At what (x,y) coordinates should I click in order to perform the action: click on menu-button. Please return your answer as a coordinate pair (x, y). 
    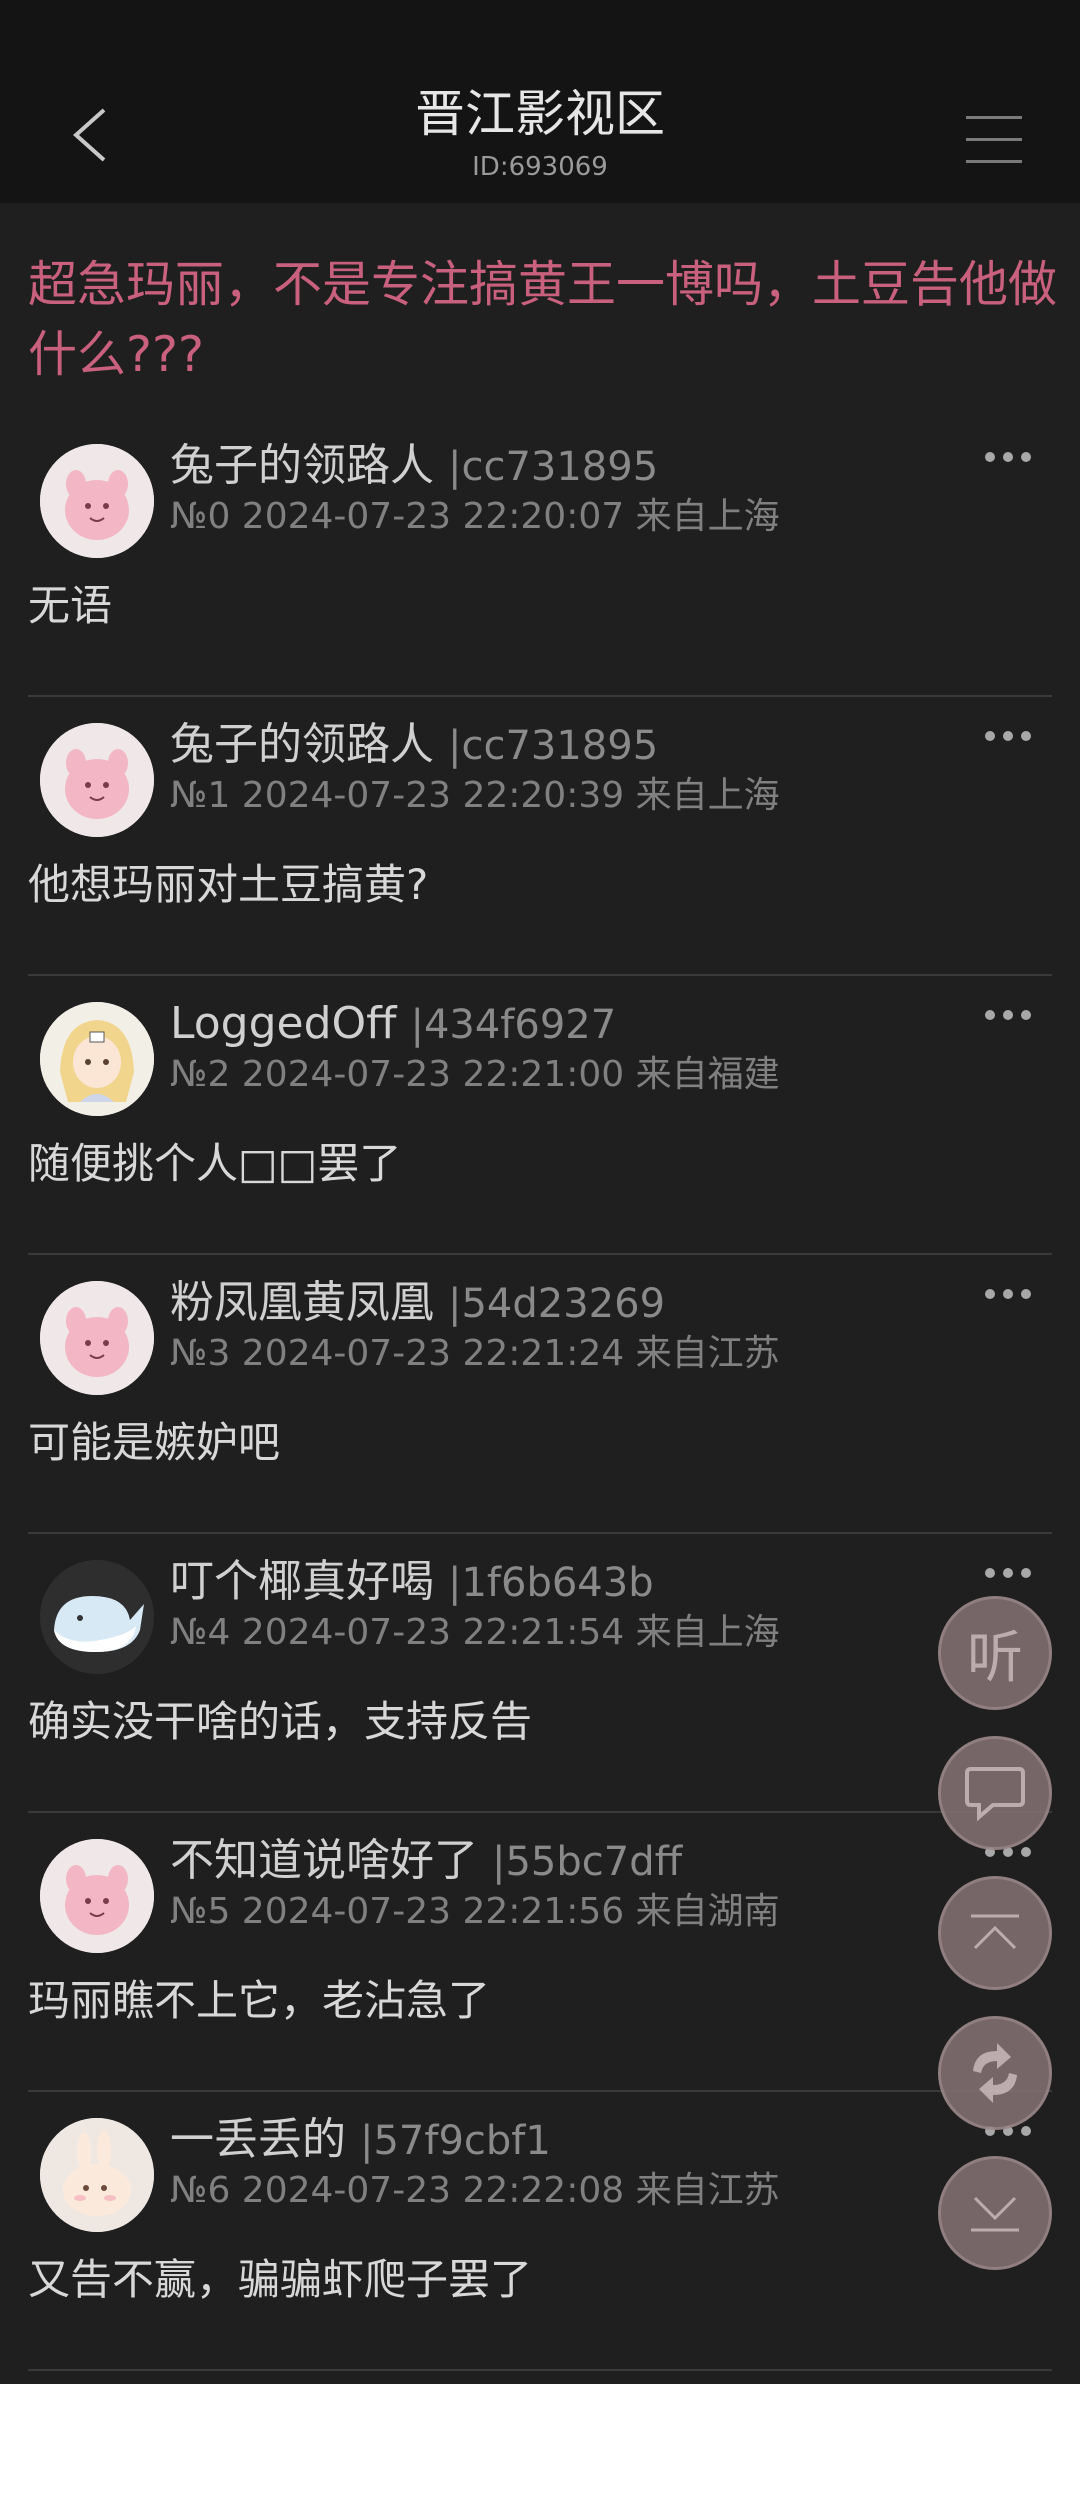
    Looking at the image, I should click on (996, 139).